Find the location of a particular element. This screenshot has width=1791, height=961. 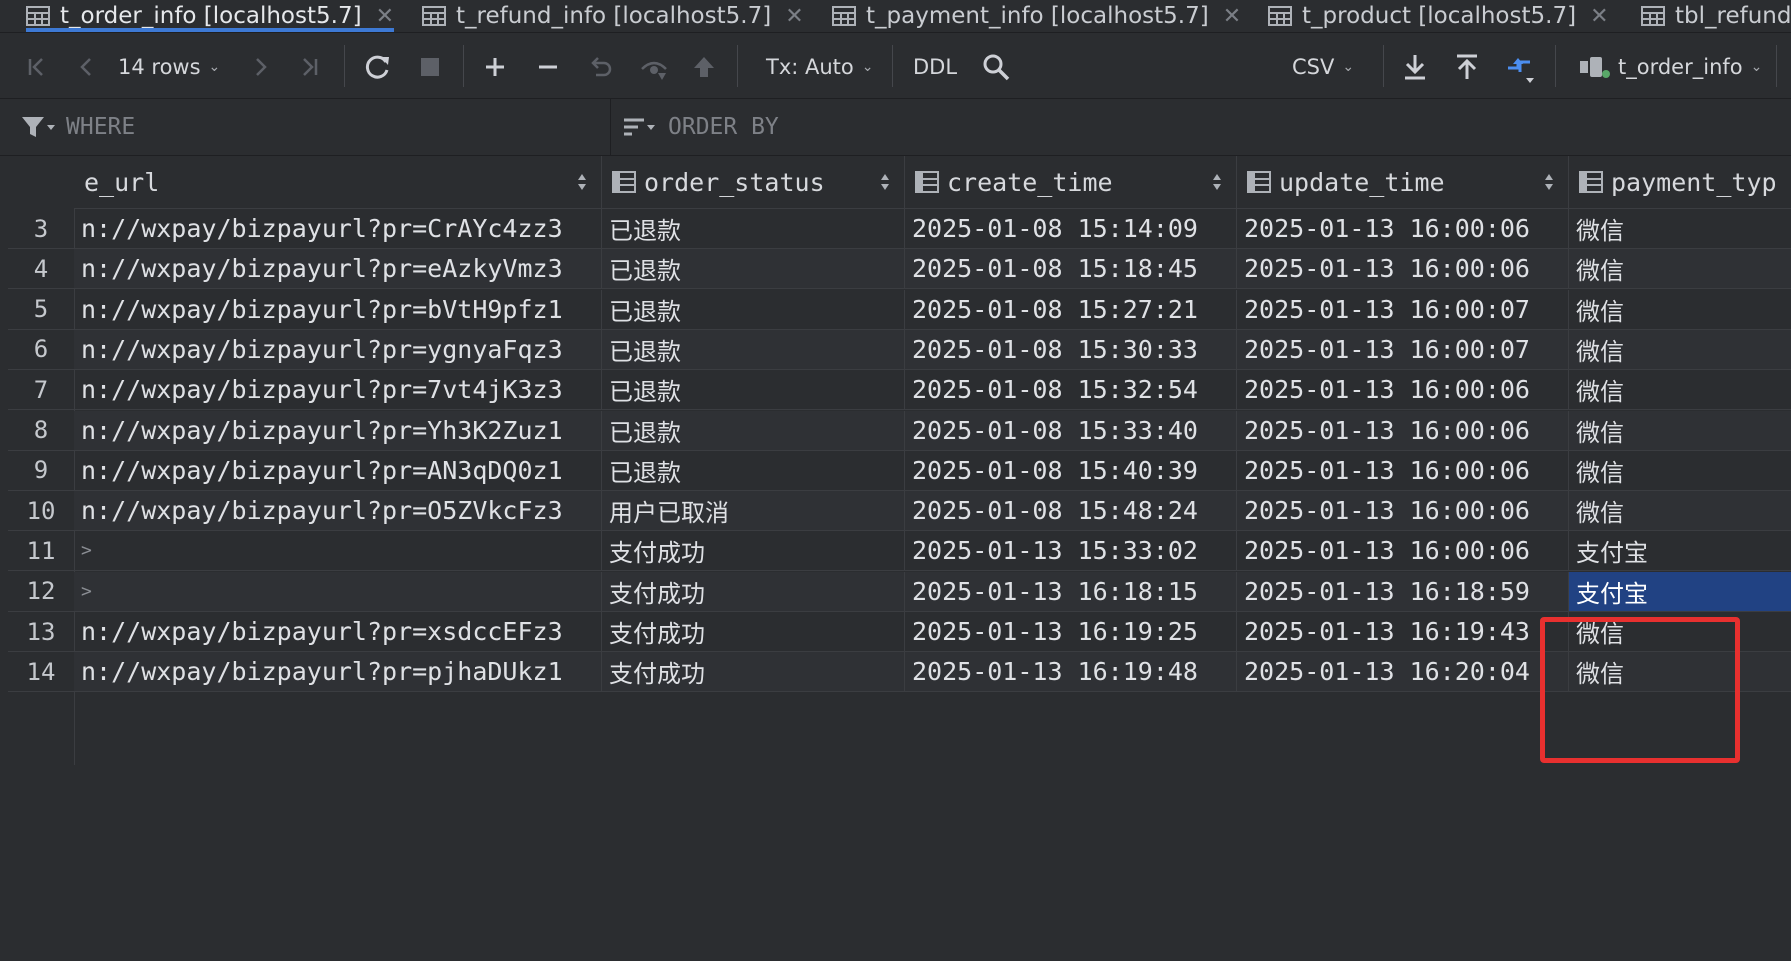

row-number: 9 is located at coordinates (41, 471).